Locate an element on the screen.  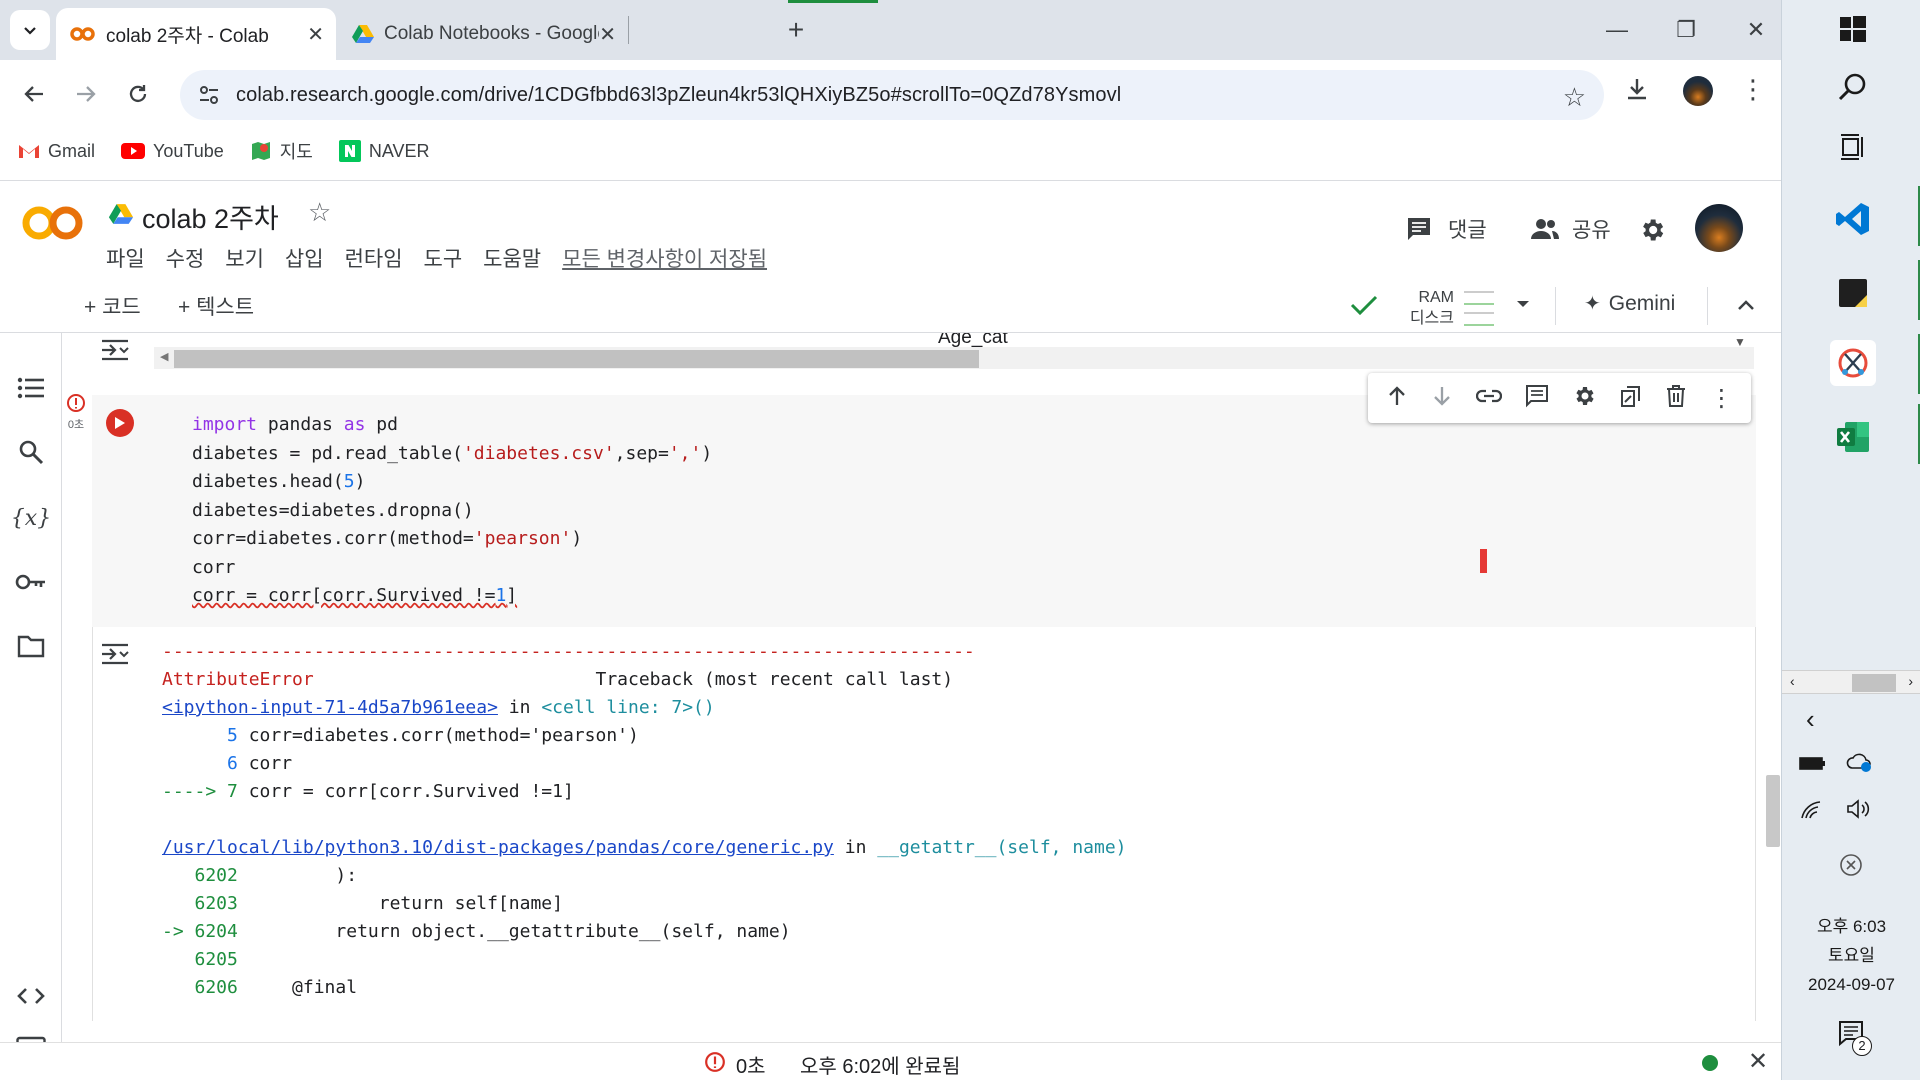
menu-help: 도움말 is located at coordinates (512, 258).